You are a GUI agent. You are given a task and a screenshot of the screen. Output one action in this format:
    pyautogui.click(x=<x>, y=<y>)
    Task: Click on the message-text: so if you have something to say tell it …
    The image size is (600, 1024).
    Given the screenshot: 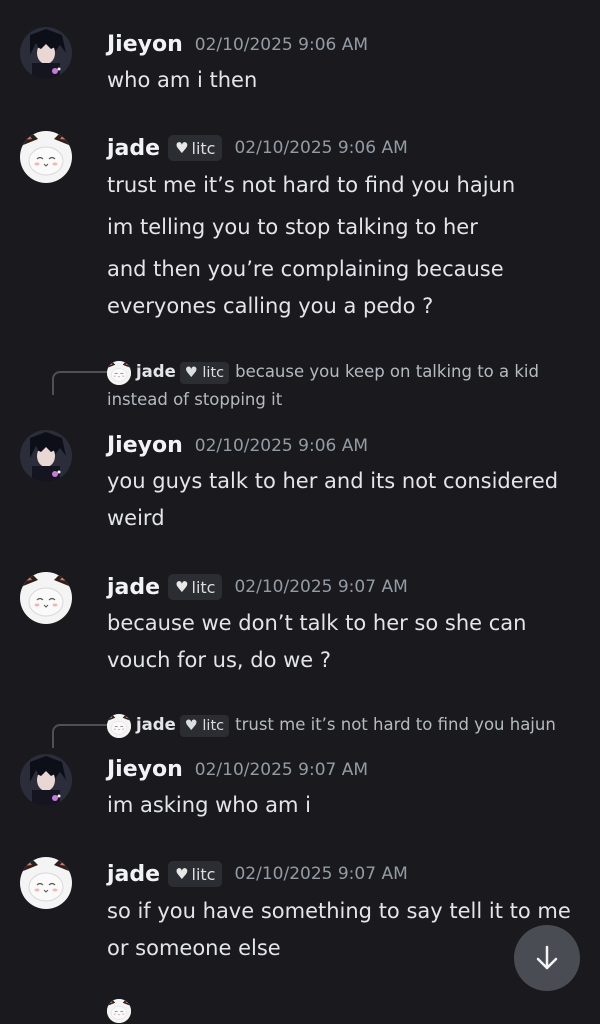 What is the action you would take?
    pyautogui.click(x=339, y=929)
    